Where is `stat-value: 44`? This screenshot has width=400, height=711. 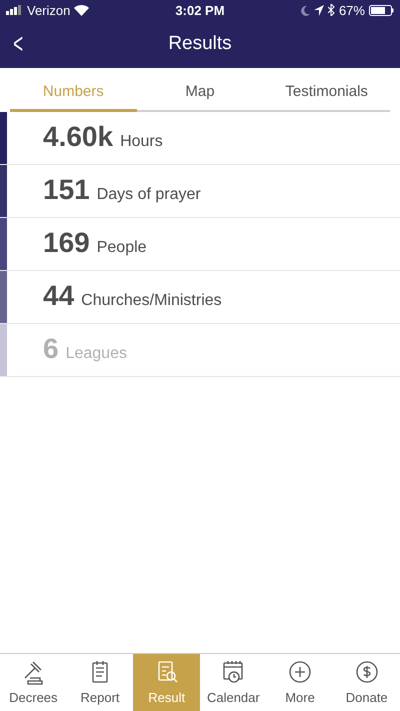 stat-value: 44 is located at coordinates (58, 296).